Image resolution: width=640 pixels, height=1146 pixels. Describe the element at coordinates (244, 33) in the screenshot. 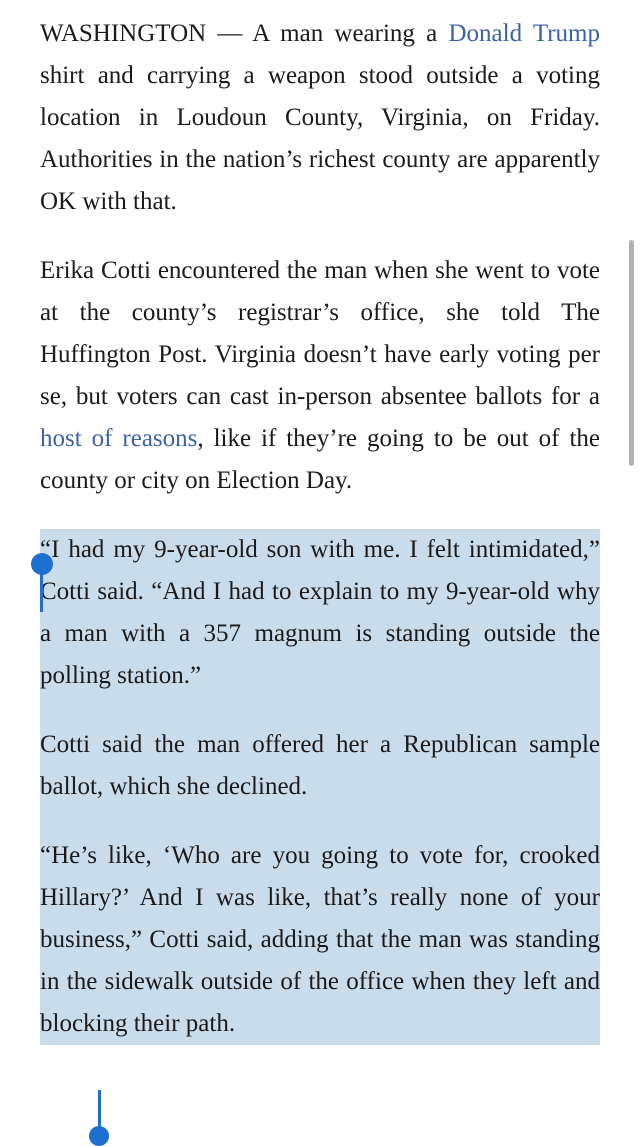

I see `paragraph-1-text-a: WASHINGTON — A man wearing a` at that location.